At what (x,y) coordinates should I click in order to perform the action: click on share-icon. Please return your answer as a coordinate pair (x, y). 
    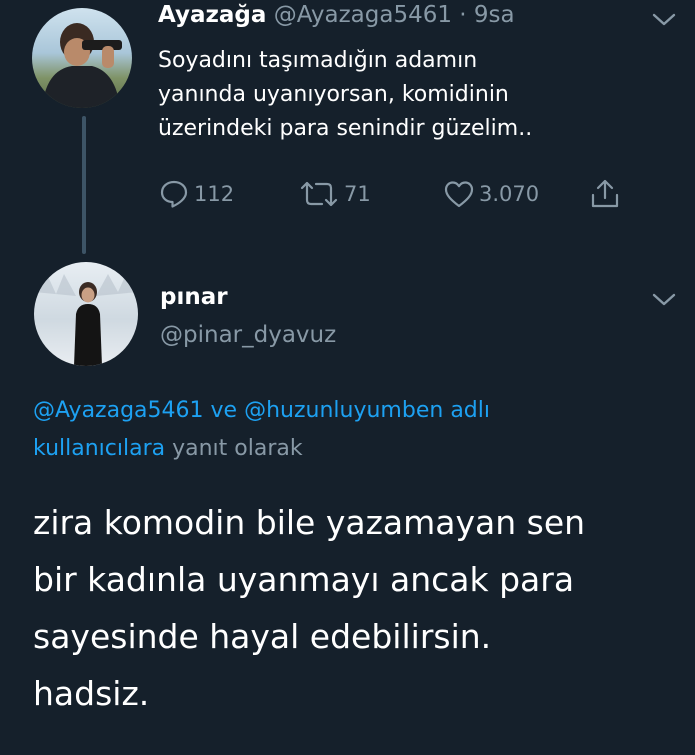
    Looking at the image, I should click on (605, 193).